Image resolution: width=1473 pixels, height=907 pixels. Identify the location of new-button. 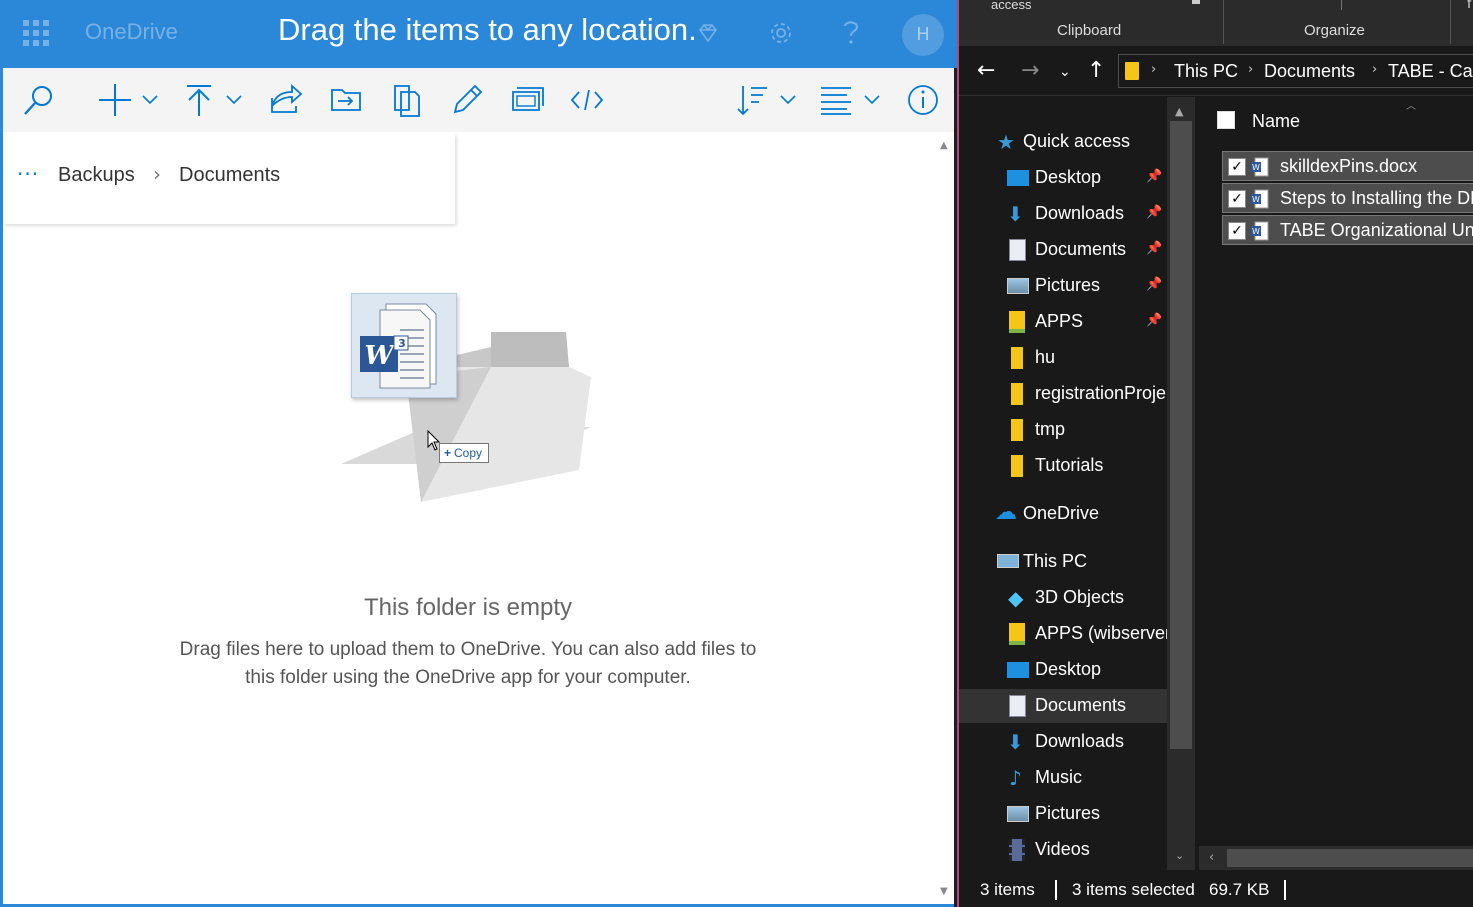
(130, 100).